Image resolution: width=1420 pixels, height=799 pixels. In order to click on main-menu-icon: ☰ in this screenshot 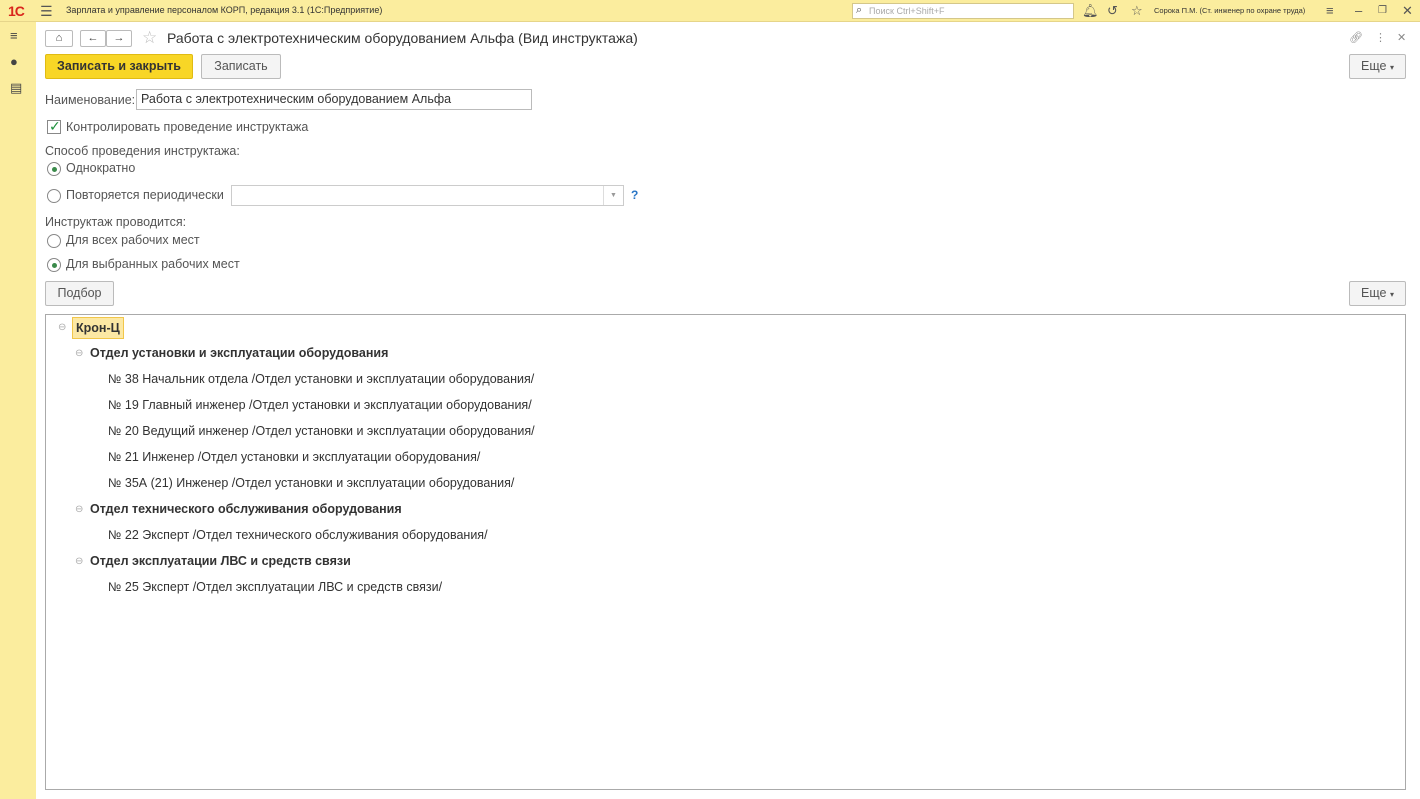, I will do `click(46, 11)`.